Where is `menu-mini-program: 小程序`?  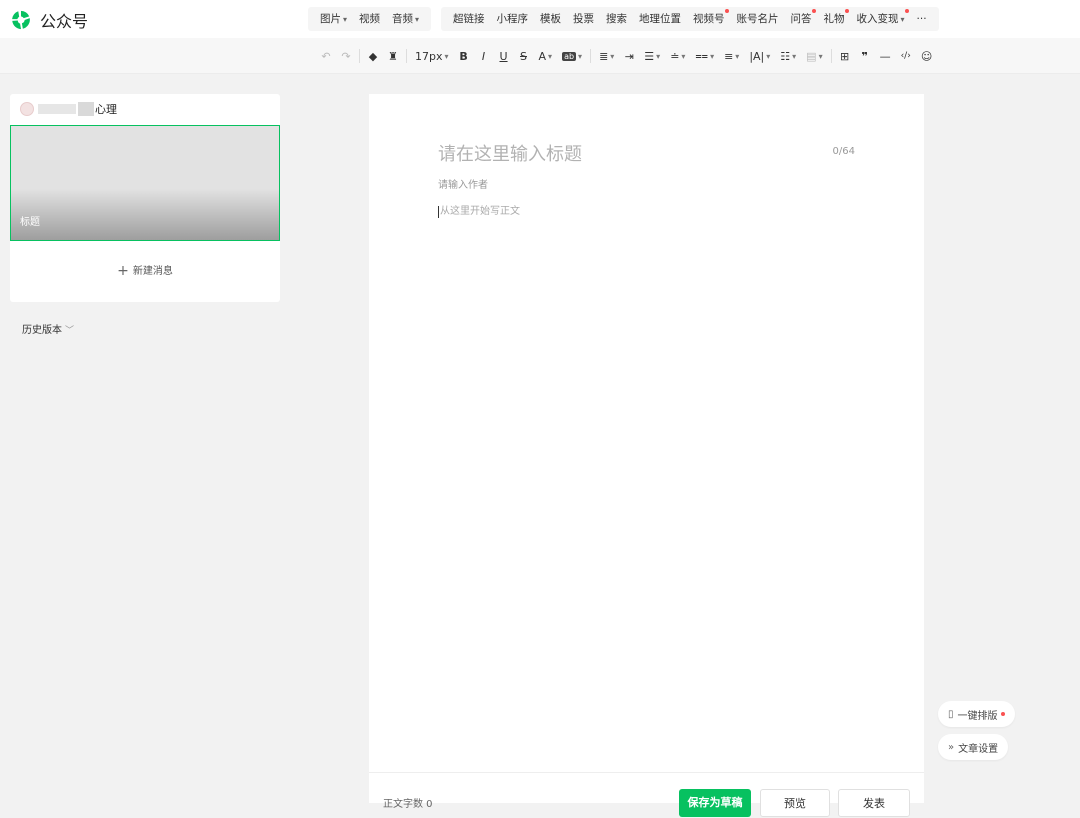 menu-mini-program: 小程序 is located at coordinates (513, 19).